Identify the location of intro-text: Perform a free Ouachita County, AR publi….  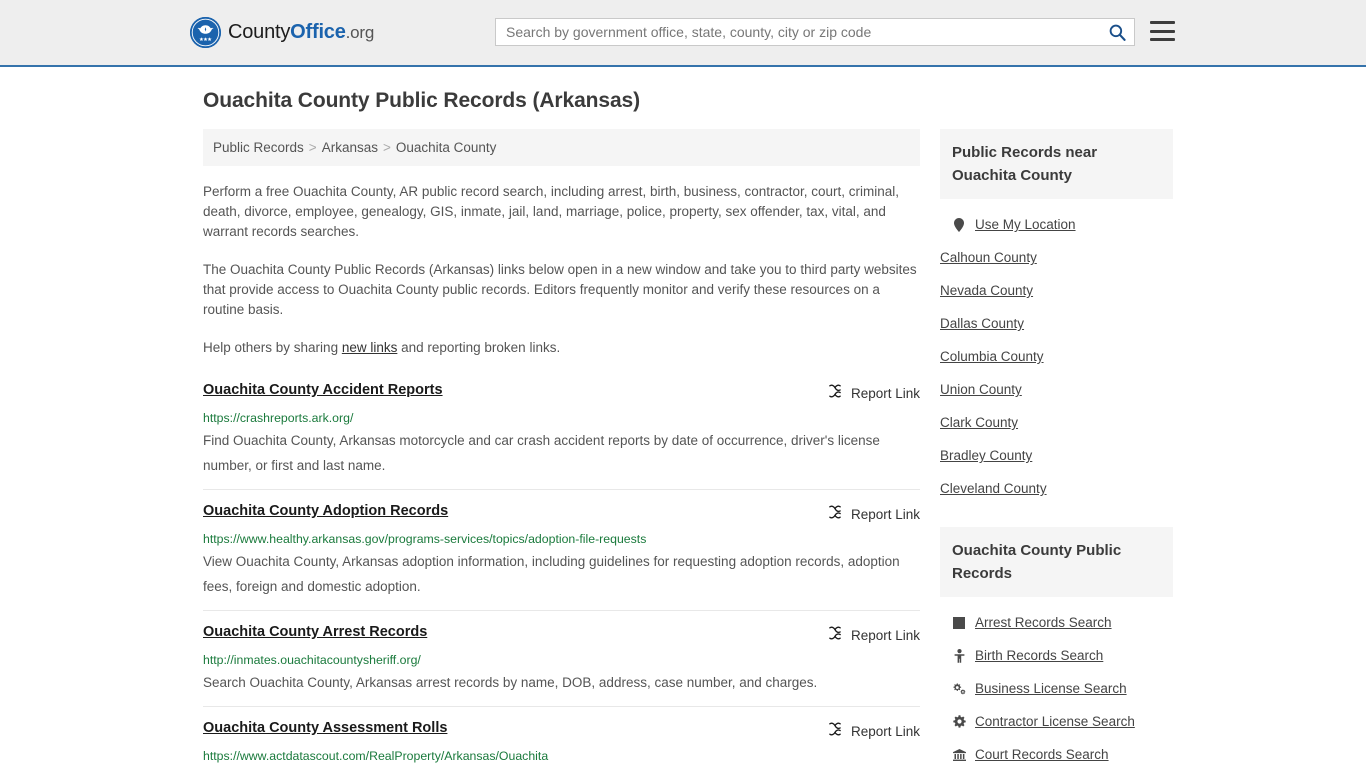
(561, 270).